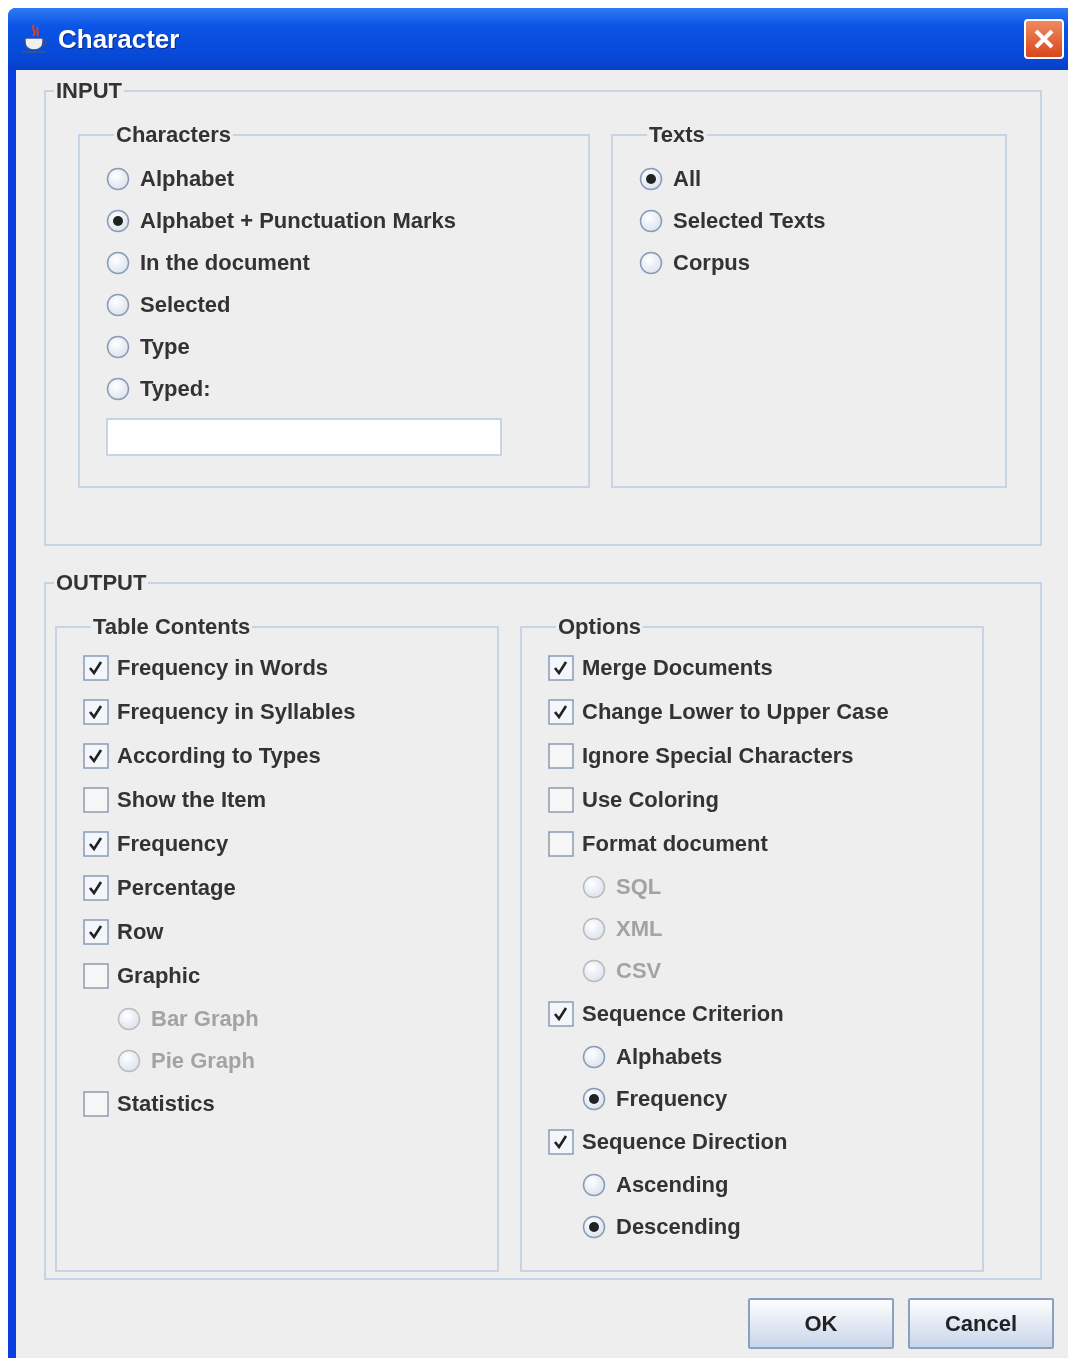 Image resolution: width=1068 pixels, height=1358 pixels. What do you see at coordinates (205, 1019) in the screenshot?
I see `radio-label: Bar Graph` at bounding box center [205, 1019].